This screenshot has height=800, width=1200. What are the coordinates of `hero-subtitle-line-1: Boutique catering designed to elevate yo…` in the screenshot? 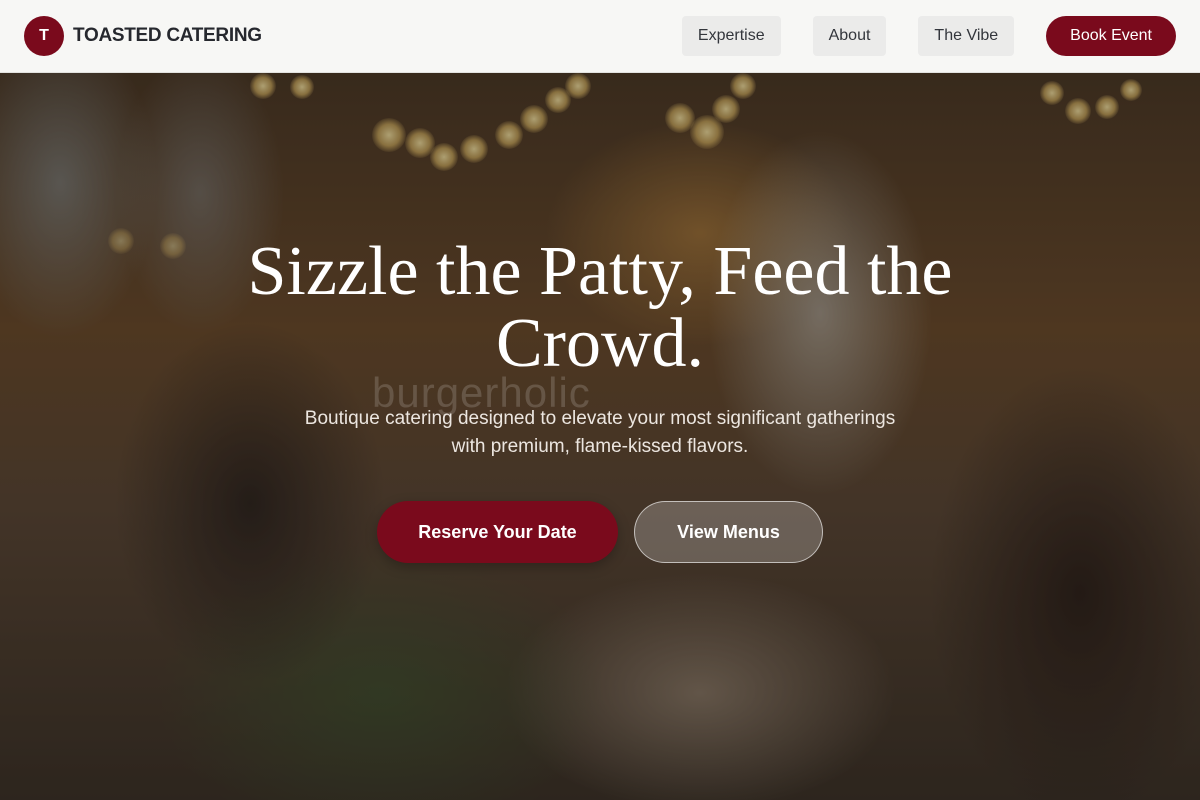 It's located at (600, 418).